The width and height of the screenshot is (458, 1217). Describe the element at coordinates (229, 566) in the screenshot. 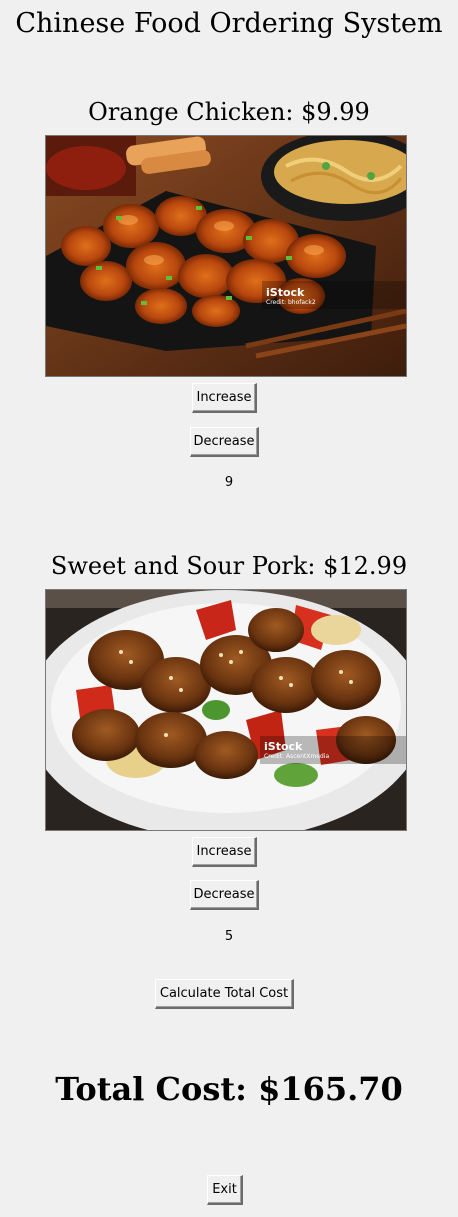

I see `sweet-sour-pork-title: Sweet and Sour Pork: $12.99` at that location.